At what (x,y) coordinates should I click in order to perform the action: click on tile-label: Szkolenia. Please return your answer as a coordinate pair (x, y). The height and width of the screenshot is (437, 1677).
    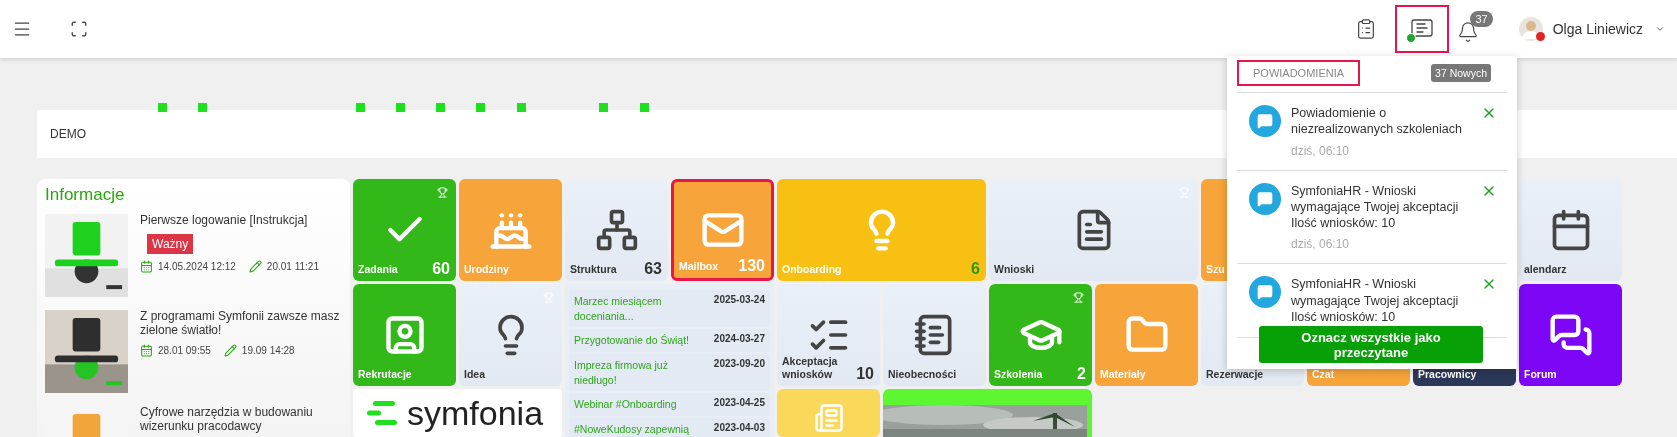
    Looking at the image, I should click on (1018, 374).